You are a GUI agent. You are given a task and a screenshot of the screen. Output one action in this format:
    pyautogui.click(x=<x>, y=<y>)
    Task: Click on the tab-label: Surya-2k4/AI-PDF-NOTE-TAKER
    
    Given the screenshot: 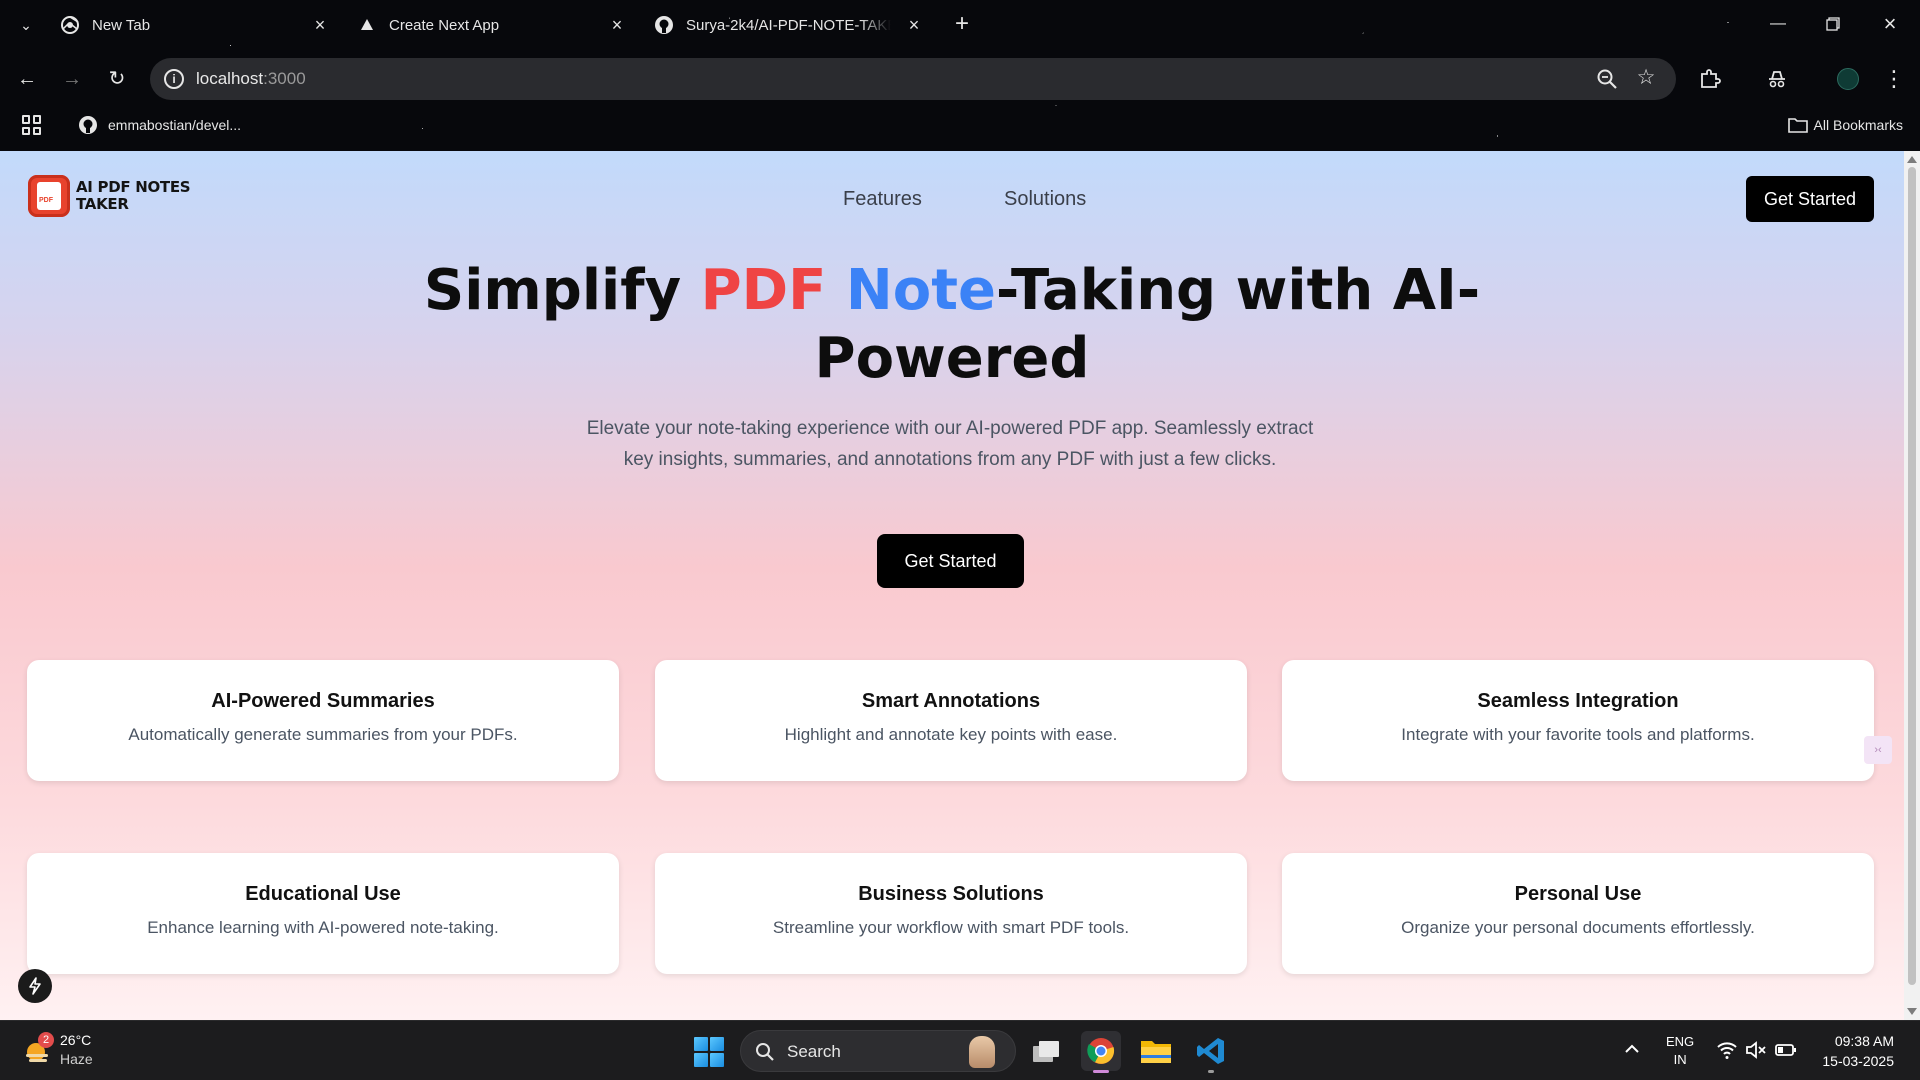 What is the action you would take?
    pyautogui.click(x=788, y=25)
    